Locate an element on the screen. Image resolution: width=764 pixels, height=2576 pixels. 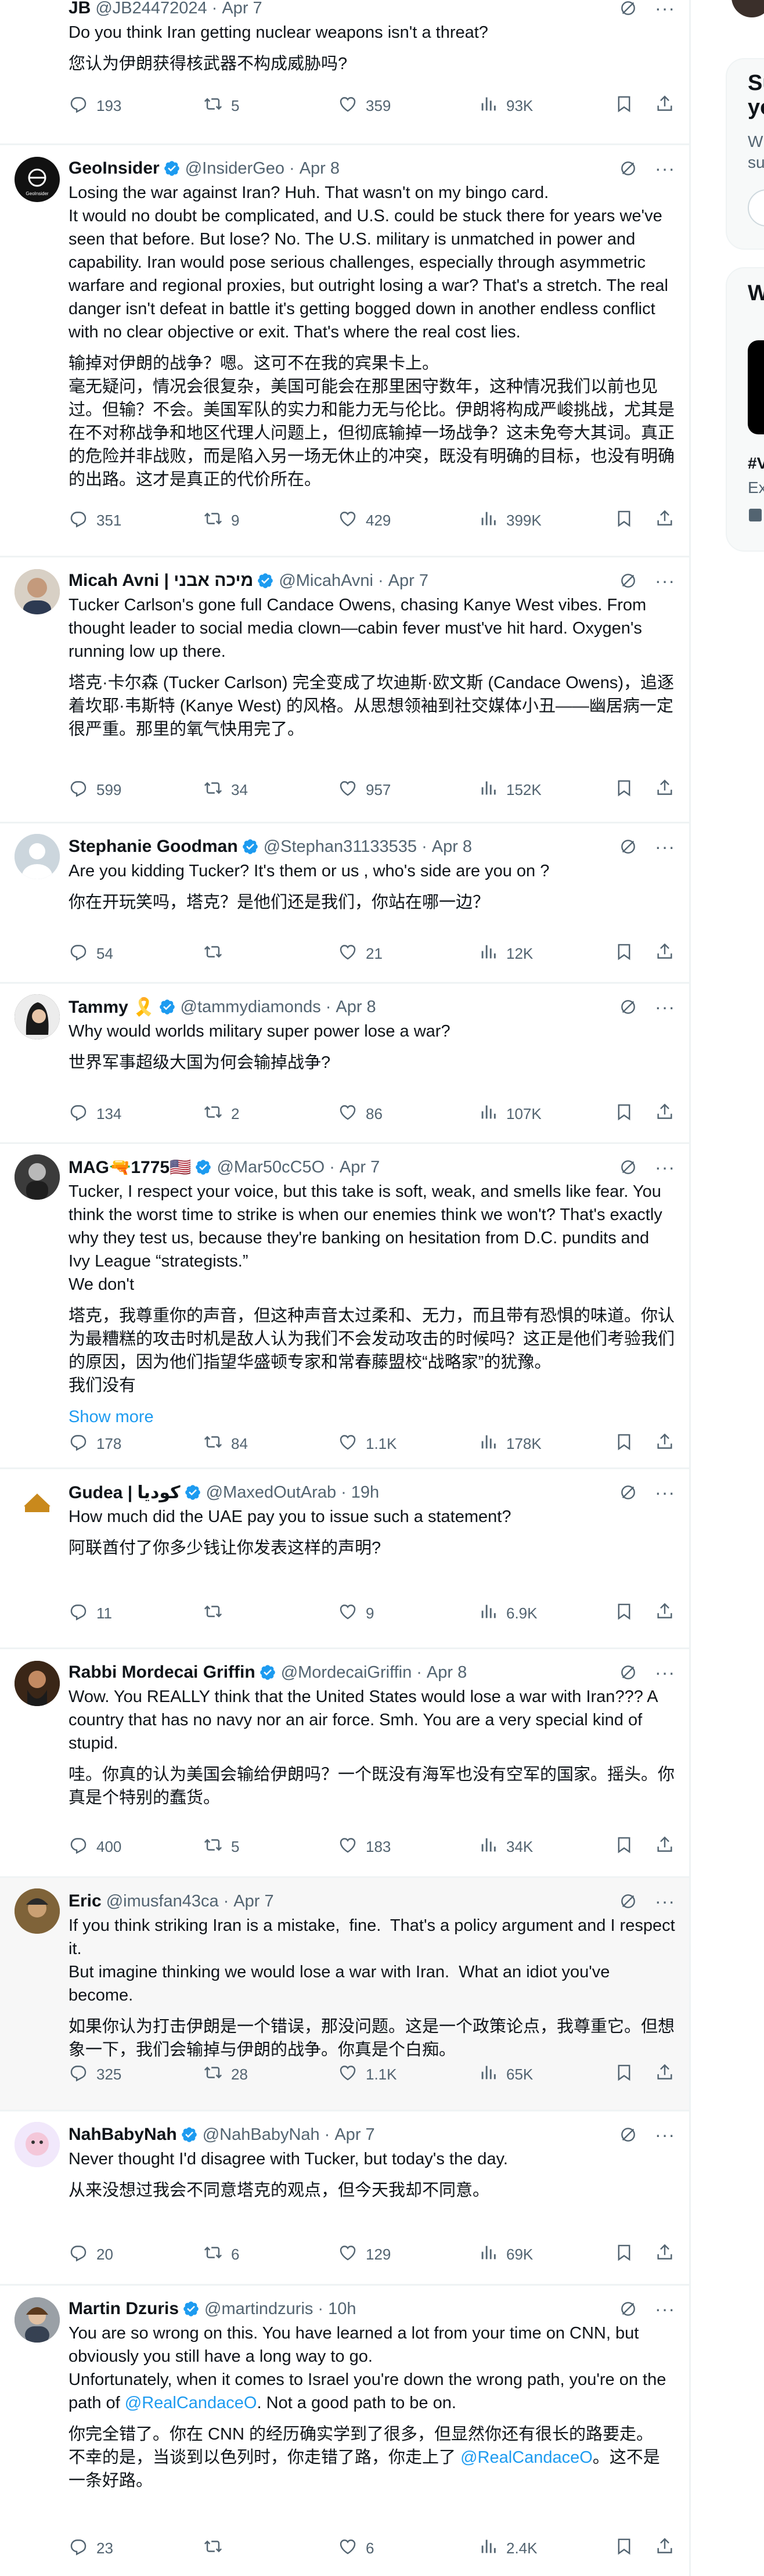
trend-image is located at coordinates (756, 387).